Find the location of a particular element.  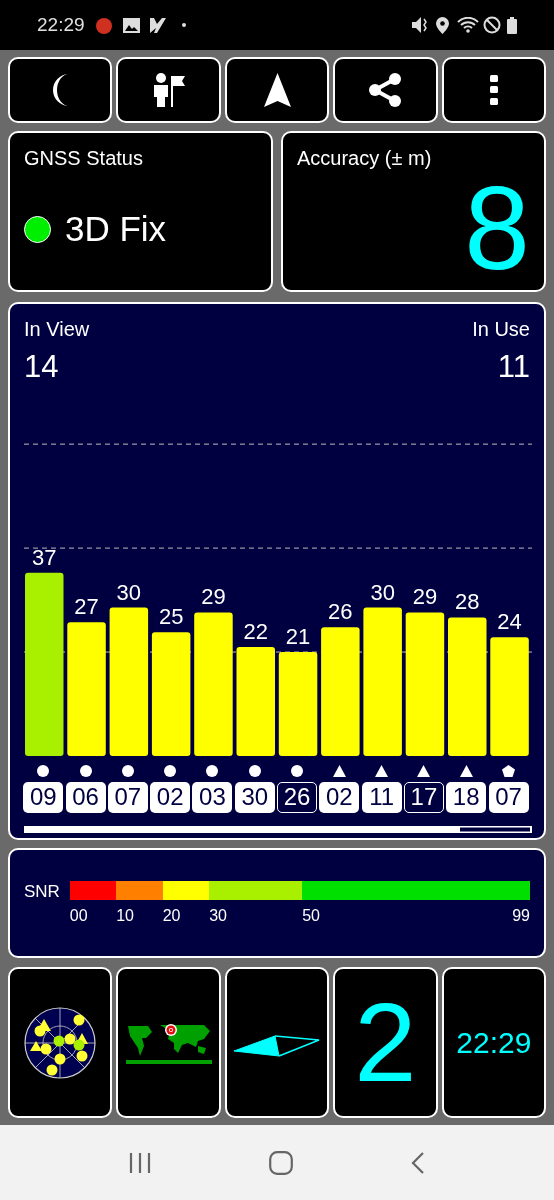

snr-scale-label: 10 is located at coordinates (125, 915).